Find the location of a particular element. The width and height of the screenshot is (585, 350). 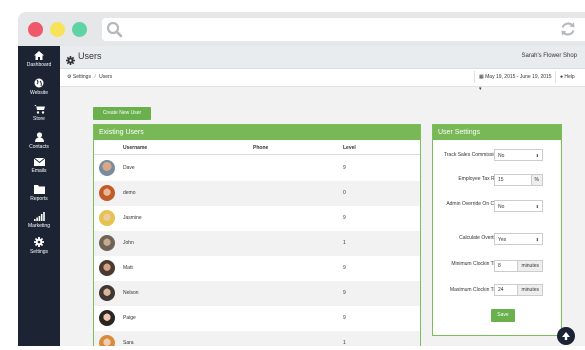

scroll-to-top-button is located at coordinates (566, 336).